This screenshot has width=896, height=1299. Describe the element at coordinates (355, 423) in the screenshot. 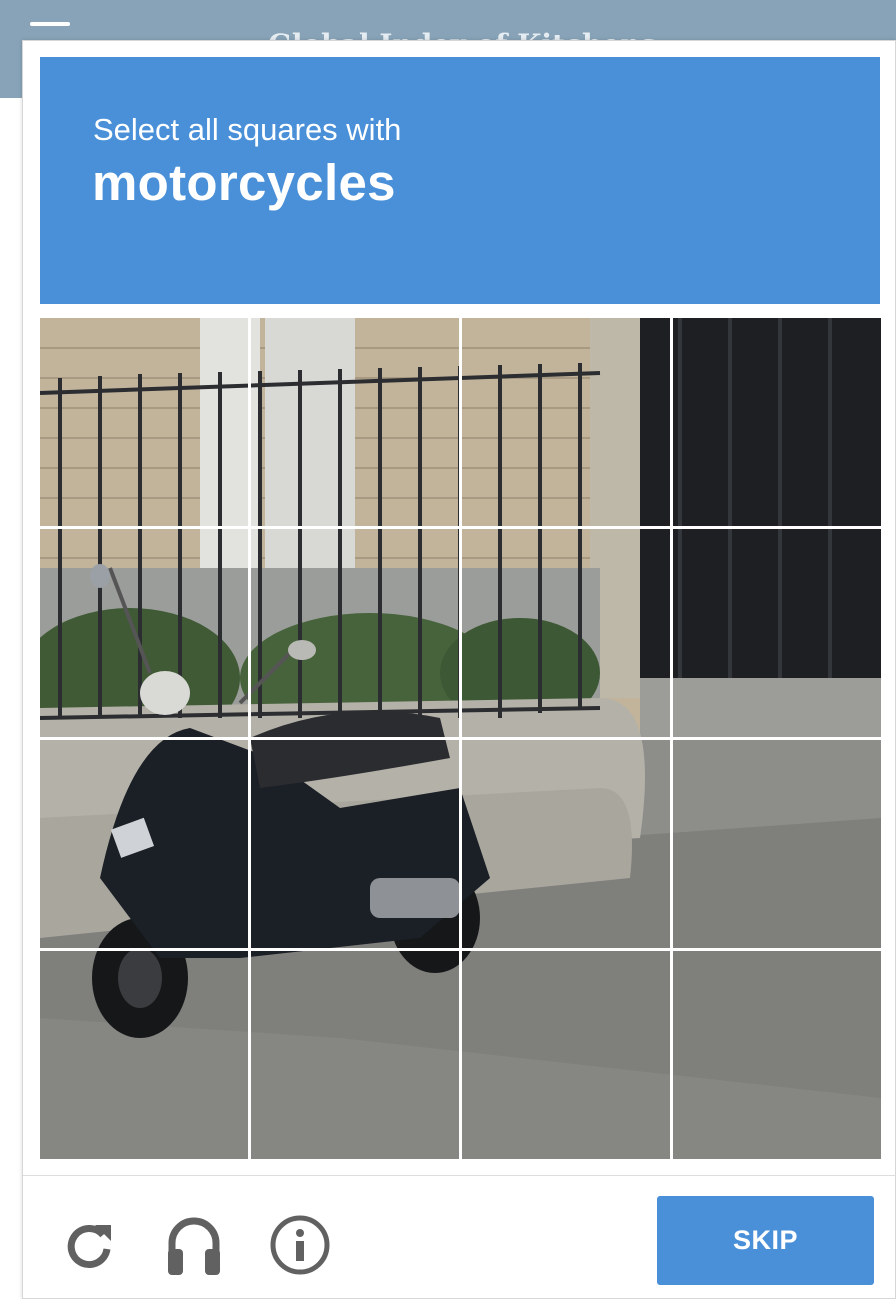

I see `grid-tile-r1-c2` at that location.